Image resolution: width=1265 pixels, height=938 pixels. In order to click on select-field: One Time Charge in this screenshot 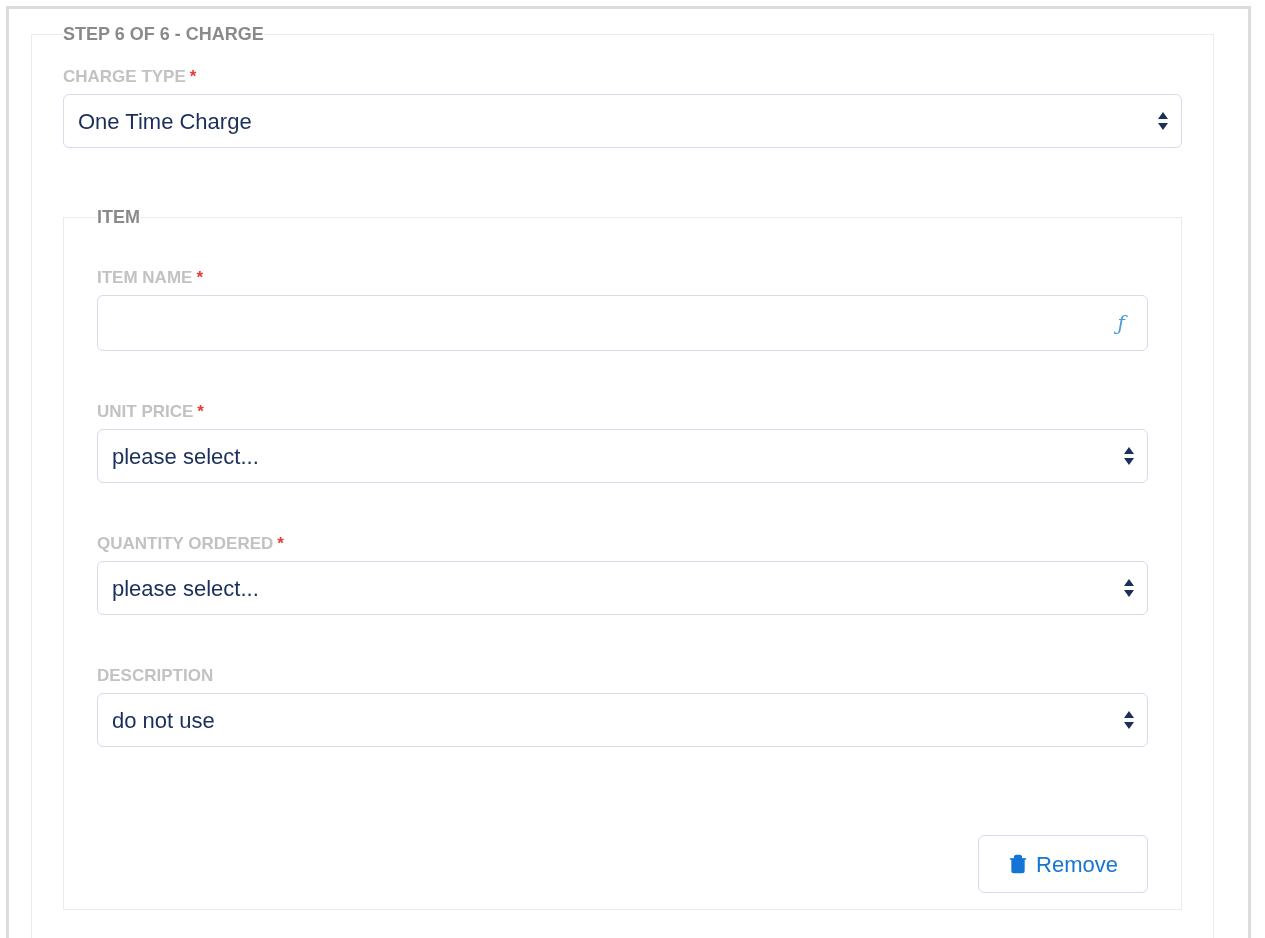, I will do `click(622, 121)`.